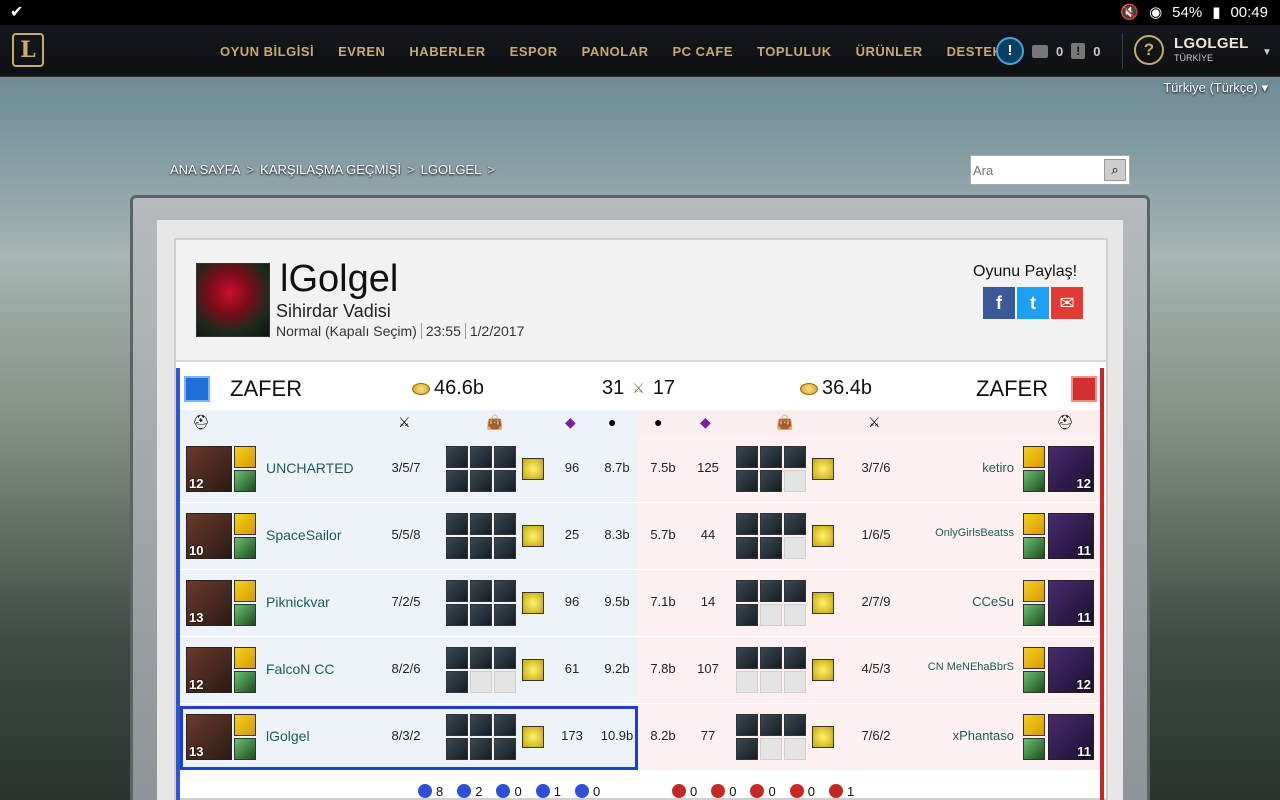 This screenshot has height=800, width=1280. I want to click on nav-link-universe: EVREN, so click(361, 51).